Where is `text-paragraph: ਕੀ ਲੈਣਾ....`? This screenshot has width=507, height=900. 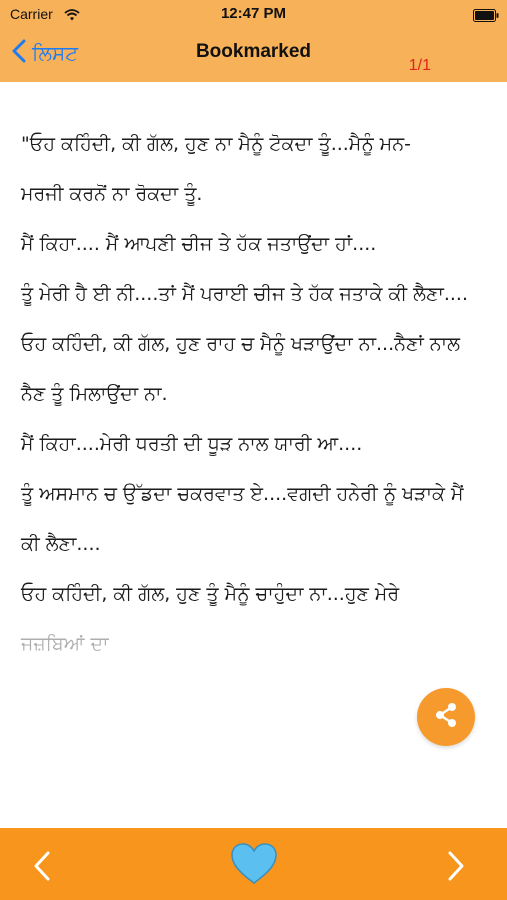
text-paragraph: ਕੀ ਲੈਣਾ.... is located at coordinates (61, 544).